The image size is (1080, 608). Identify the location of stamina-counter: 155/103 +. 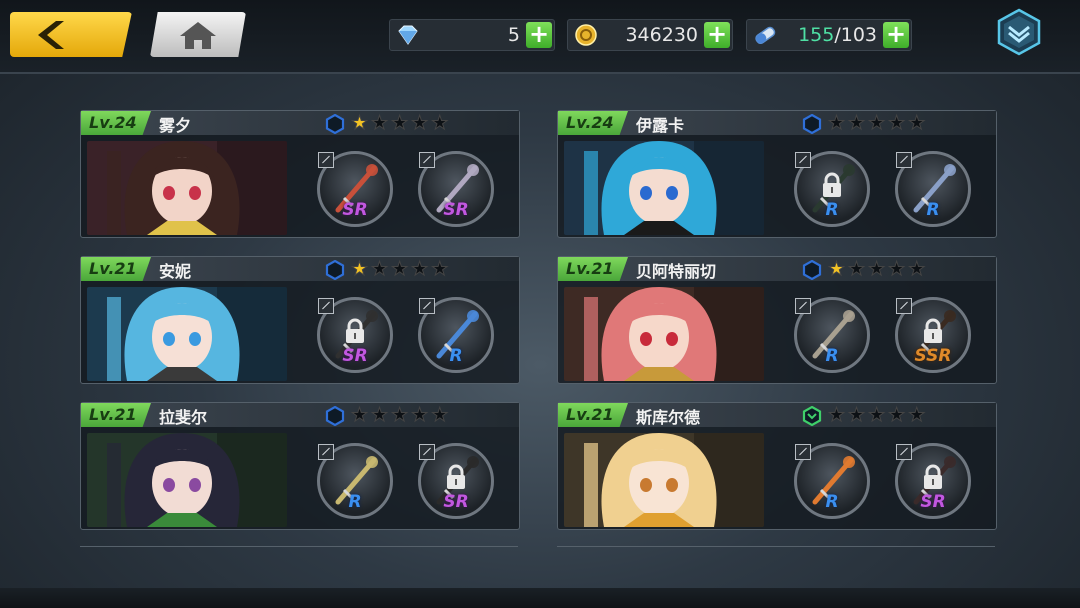
(829, 35).